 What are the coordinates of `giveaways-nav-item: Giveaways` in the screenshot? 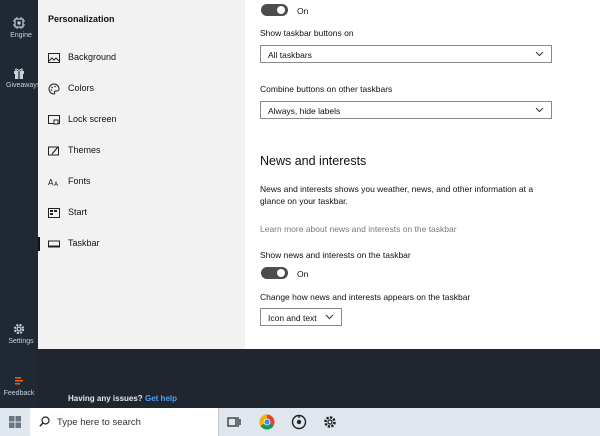 It's located at (20, 77).